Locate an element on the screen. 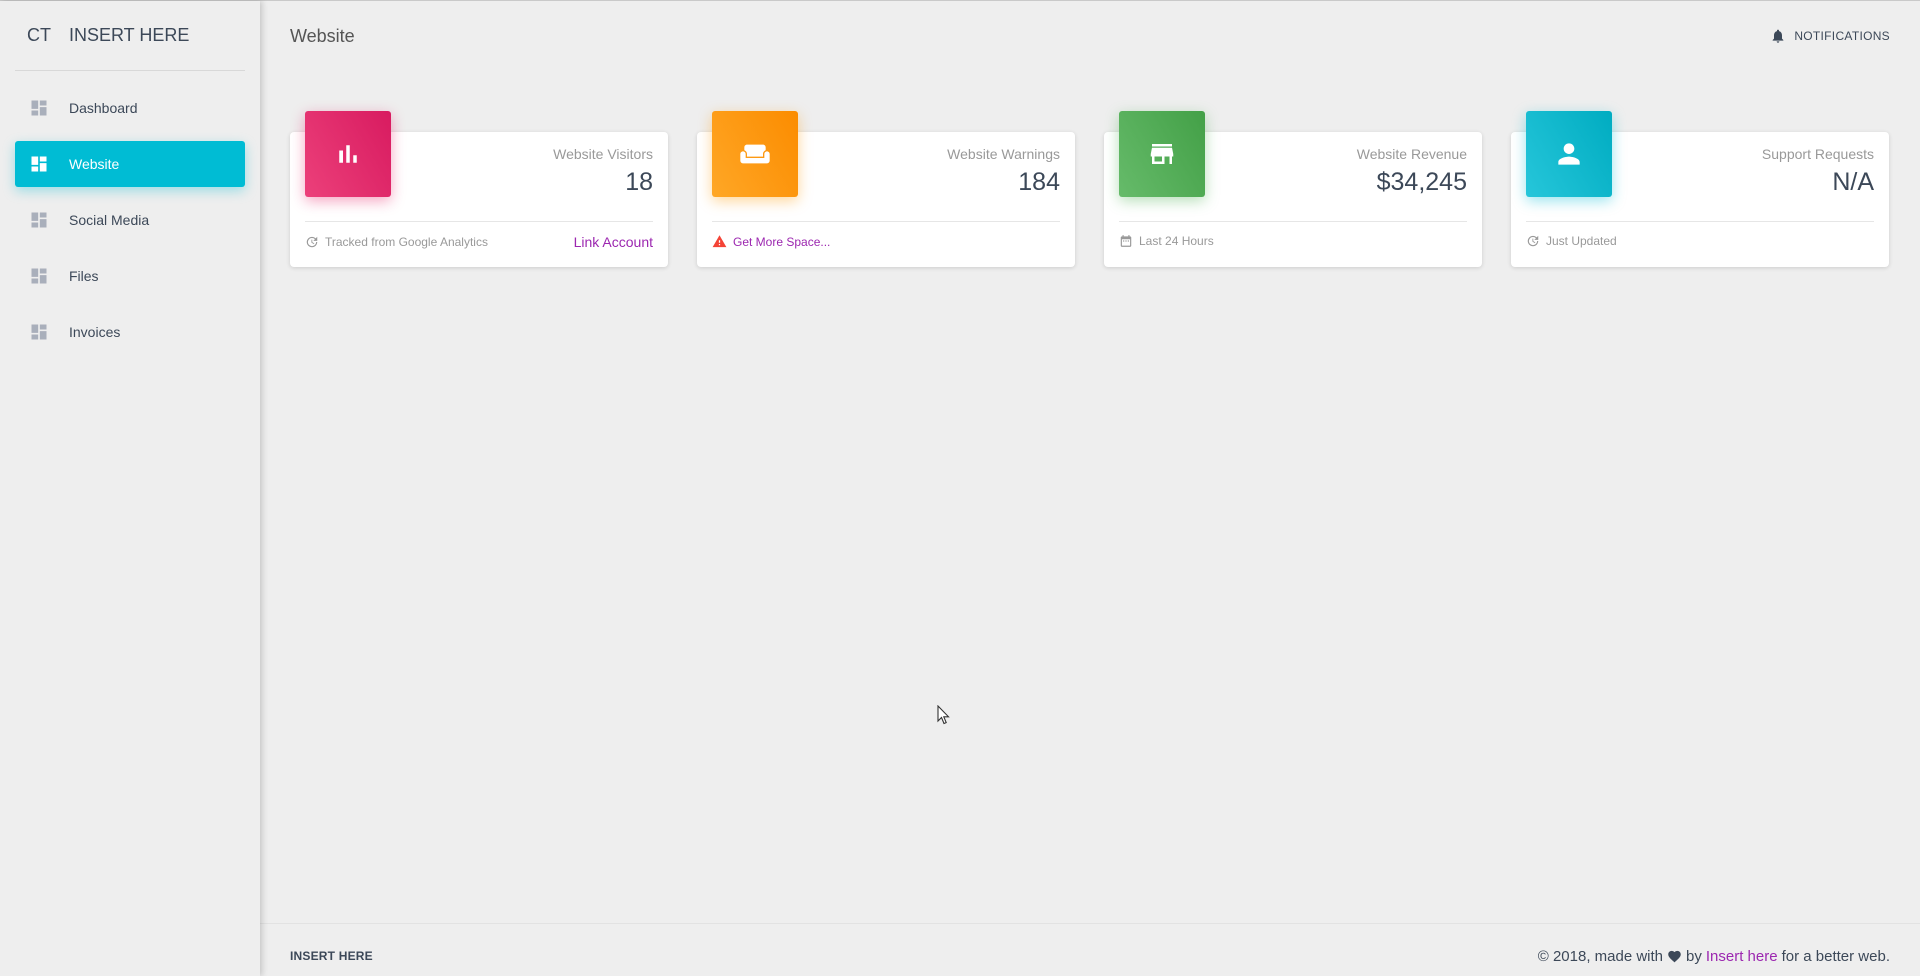  stat-card-support: Support Requests N/A Just Updated is located at coordinates (1700, 189).